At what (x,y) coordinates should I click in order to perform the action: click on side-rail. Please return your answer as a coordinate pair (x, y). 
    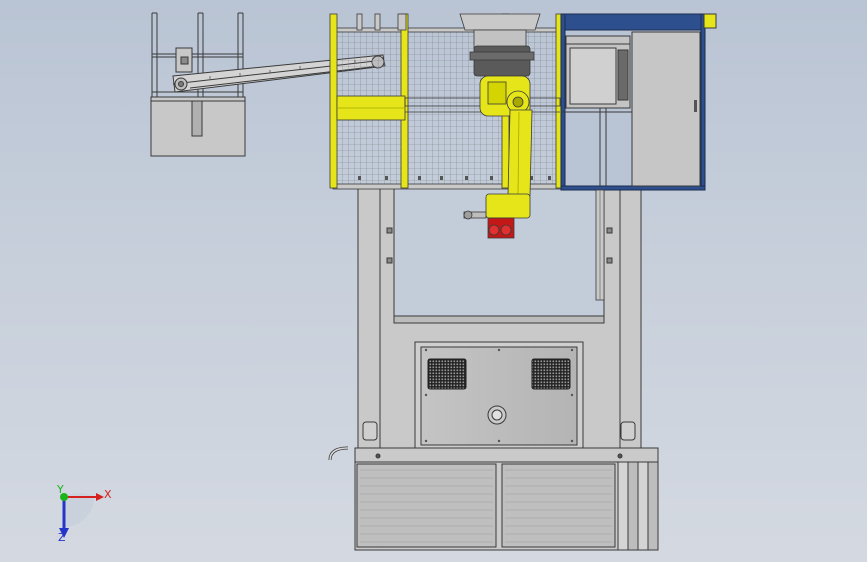
    Looking at the image, I should click on (600, 245).